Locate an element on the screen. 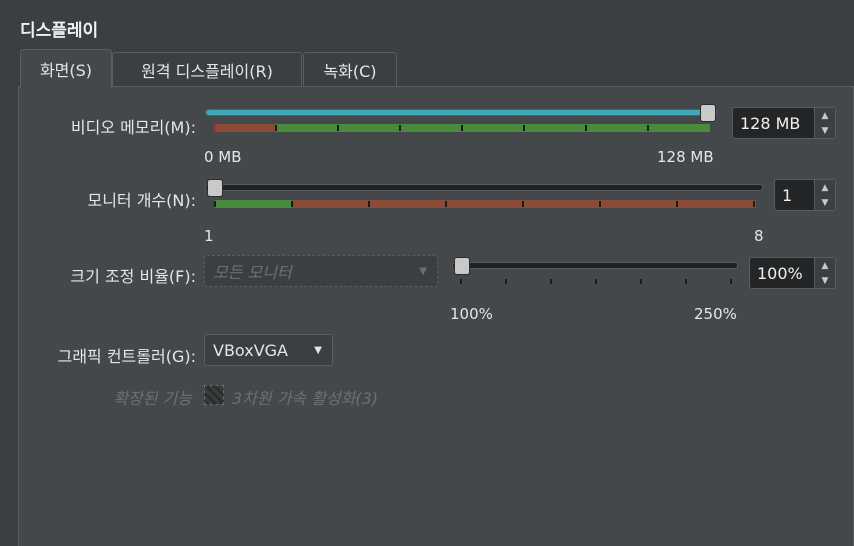 The image size is (854, 546). scale-factor-slider-handle is located at coordinates (462, 266).